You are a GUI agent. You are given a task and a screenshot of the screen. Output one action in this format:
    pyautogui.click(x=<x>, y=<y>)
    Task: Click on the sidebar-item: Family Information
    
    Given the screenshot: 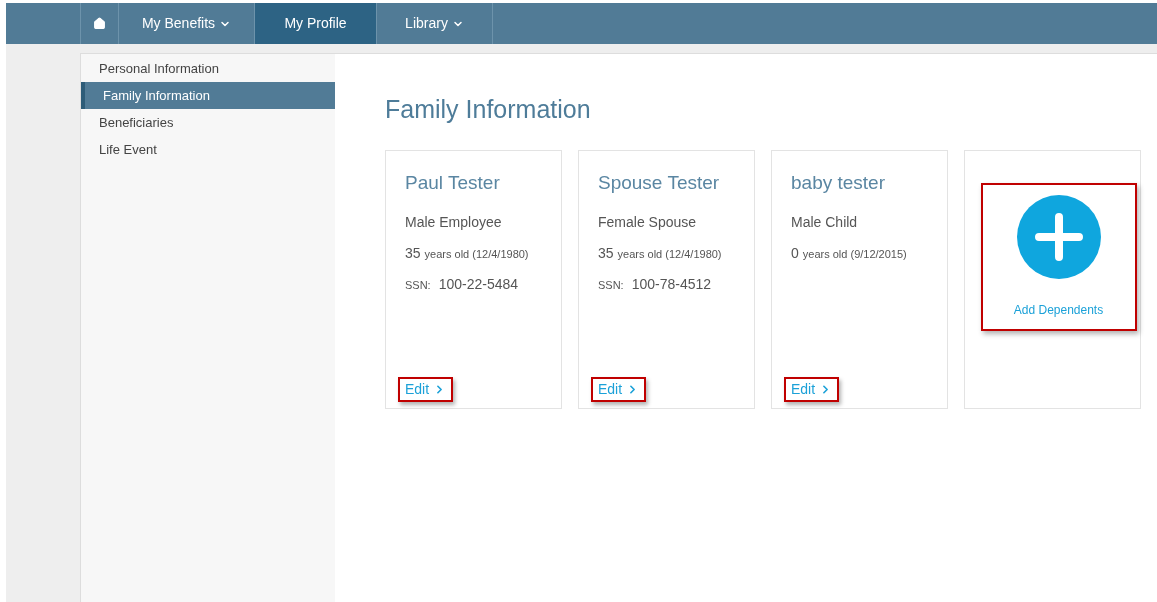 What is the action you would take?
    pyautogui.click(x=208, y=95)
    